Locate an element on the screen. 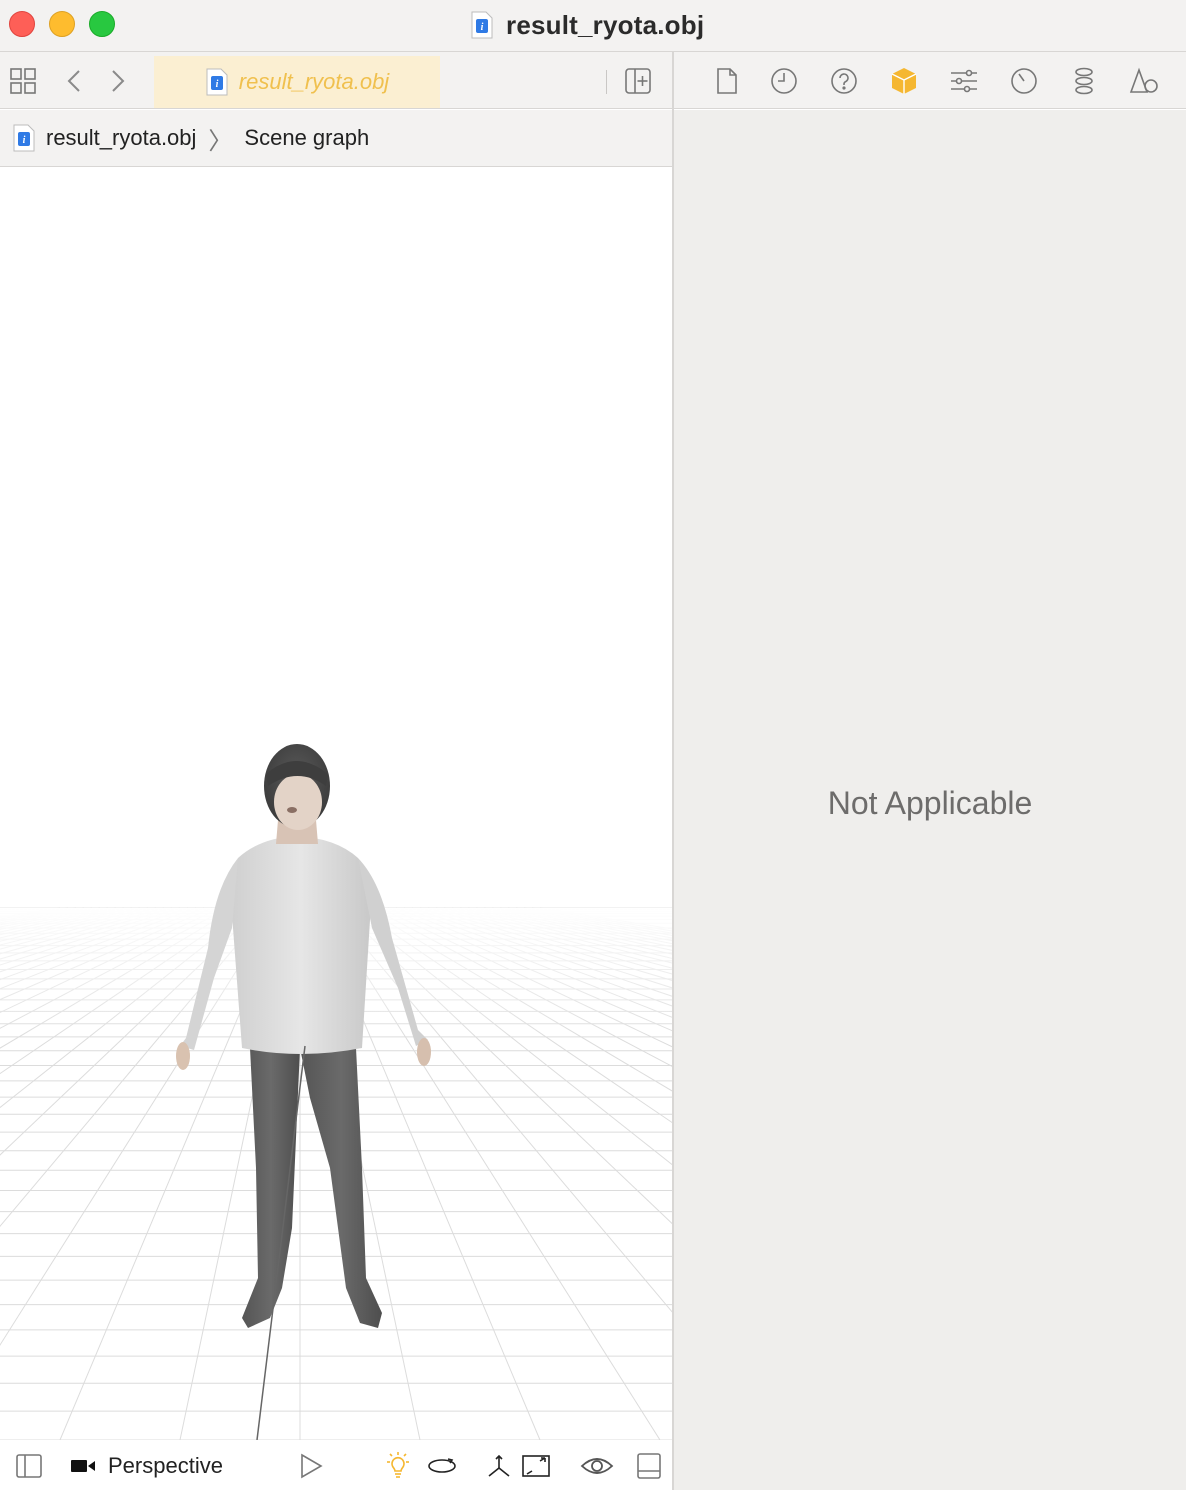  camera-label: Perspective is located at coordinates (165, 1466).